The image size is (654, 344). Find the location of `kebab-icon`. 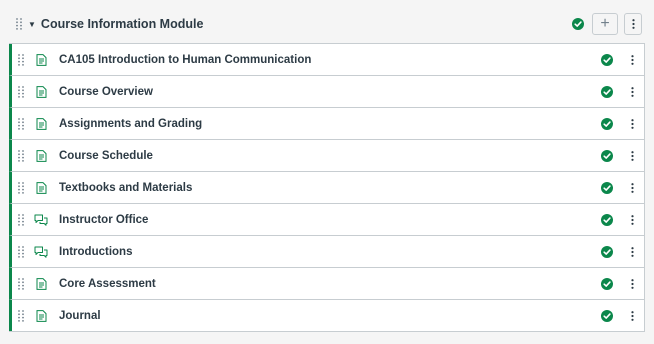

kebab-icon is located at coordinates (633, 24).